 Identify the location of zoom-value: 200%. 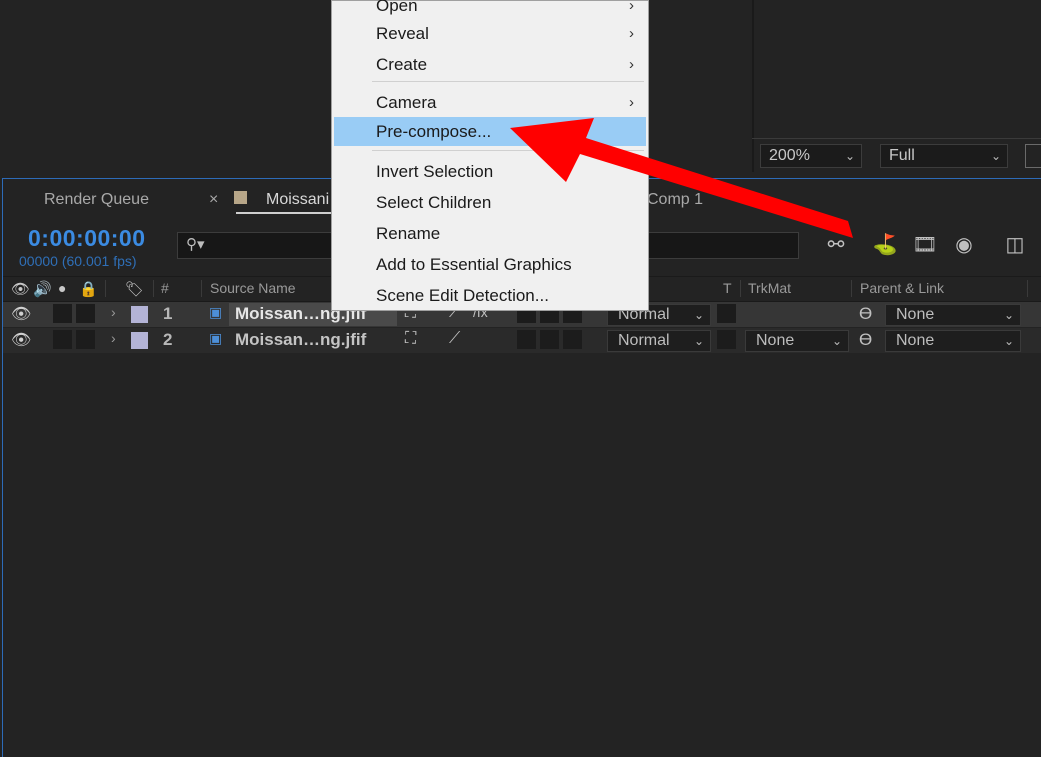
(789, 155).